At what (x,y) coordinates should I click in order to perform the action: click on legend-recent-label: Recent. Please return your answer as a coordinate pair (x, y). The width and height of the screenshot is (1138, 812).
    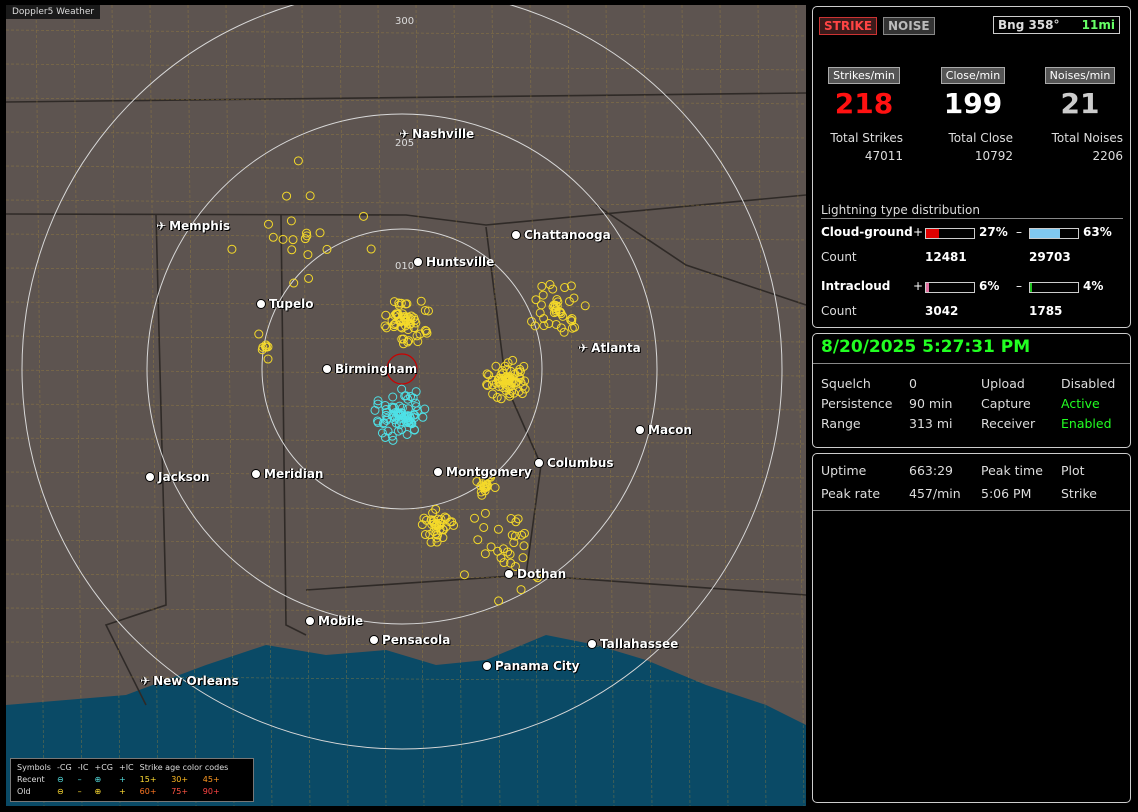
    Looking at the image, I should click on (31, 779).